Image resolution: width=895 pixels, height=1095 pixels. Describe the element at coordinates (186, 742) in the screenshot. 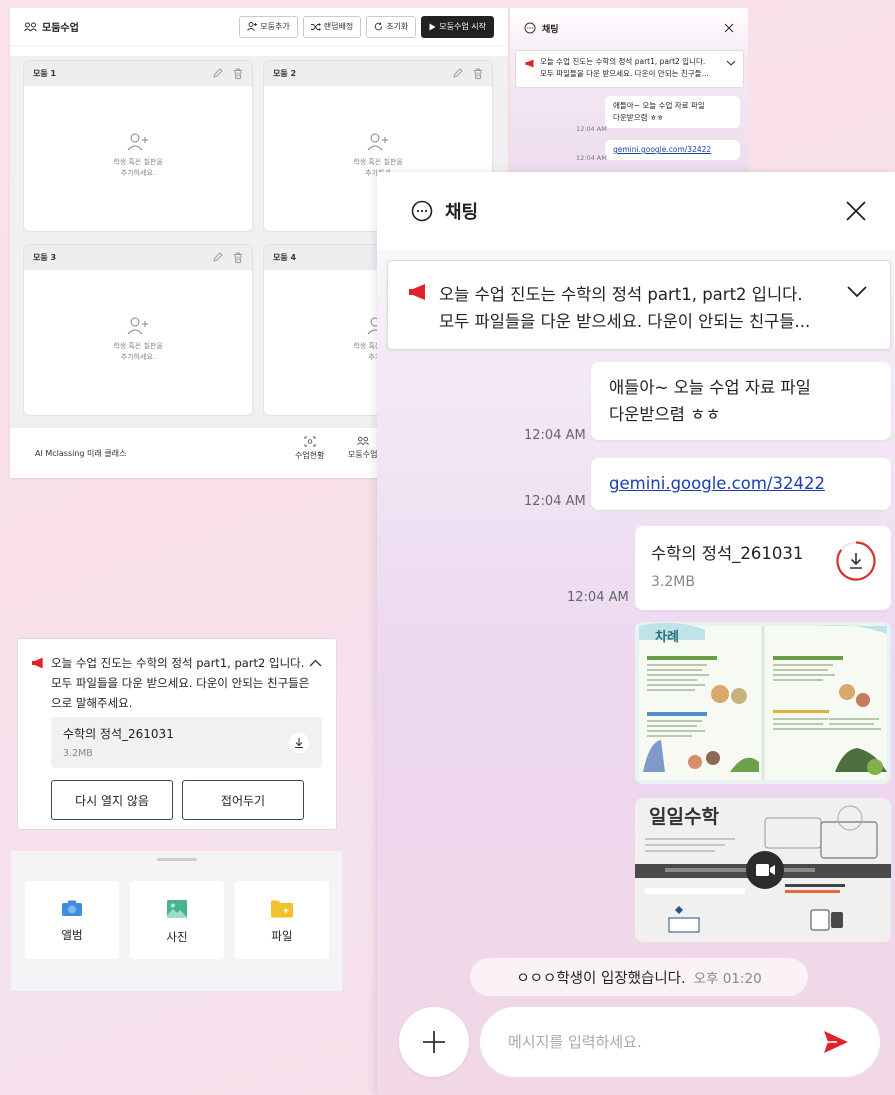

I see `notice-attached-file: 수학의 정석_261031 3.2MB` at that location.